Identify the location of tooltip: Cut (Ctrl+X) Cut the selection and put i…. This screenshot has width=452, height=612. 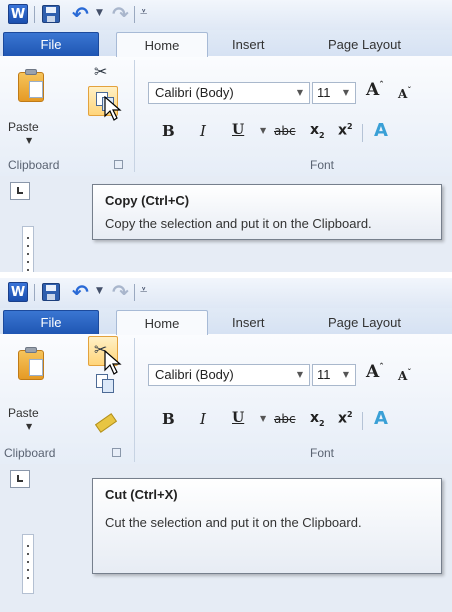
(267, 526).